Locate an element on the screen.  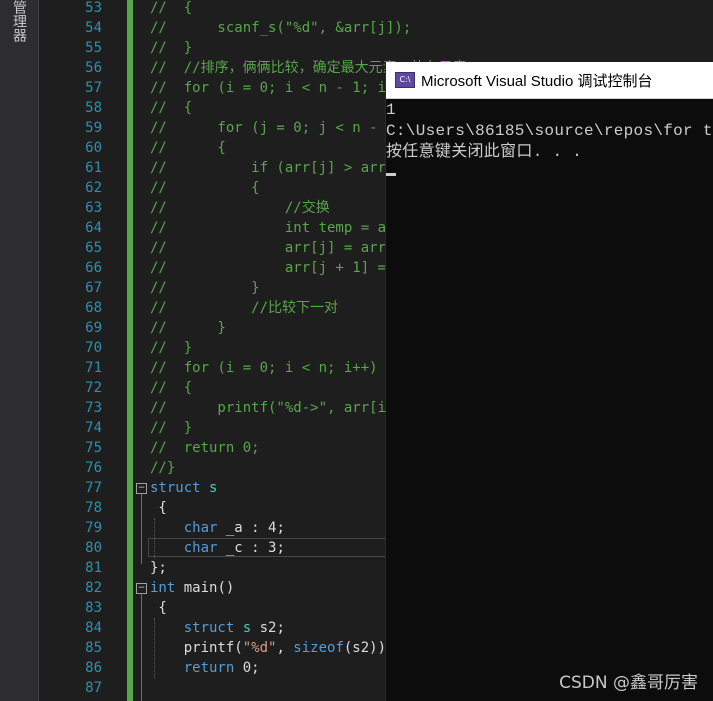
console-titlebar: C:\ Microsoft Visual Studio 调试控制台 is located at coordinates (549, 80).